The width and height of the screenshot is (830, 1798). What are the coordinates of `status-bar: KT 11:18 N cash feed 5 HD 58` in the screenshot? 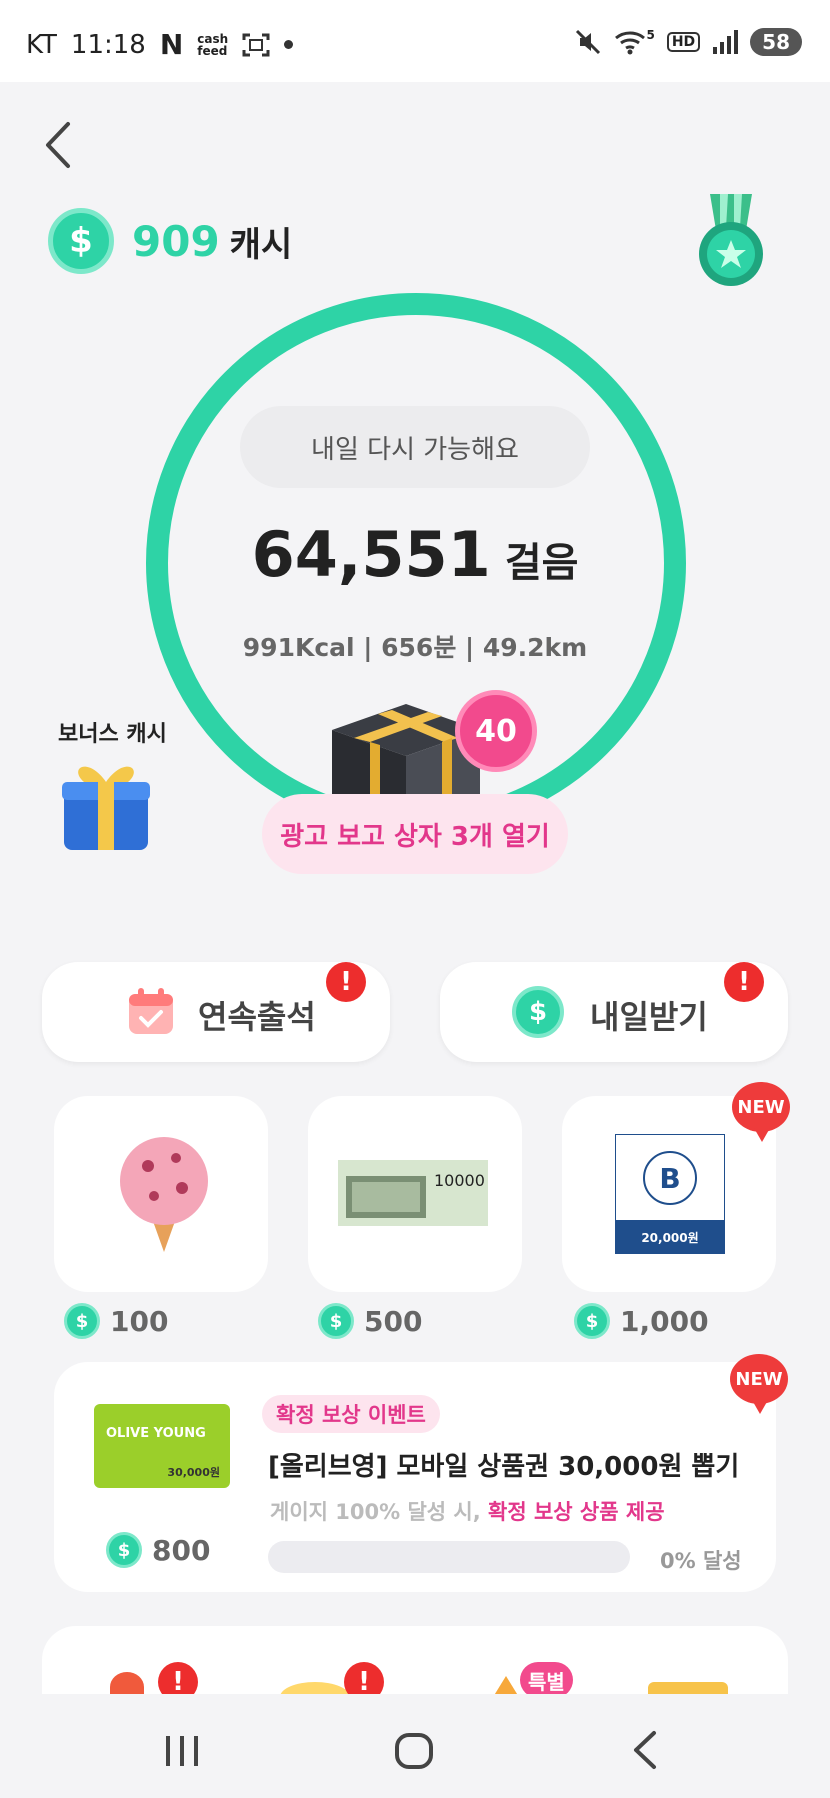 It's located at (415, 41).